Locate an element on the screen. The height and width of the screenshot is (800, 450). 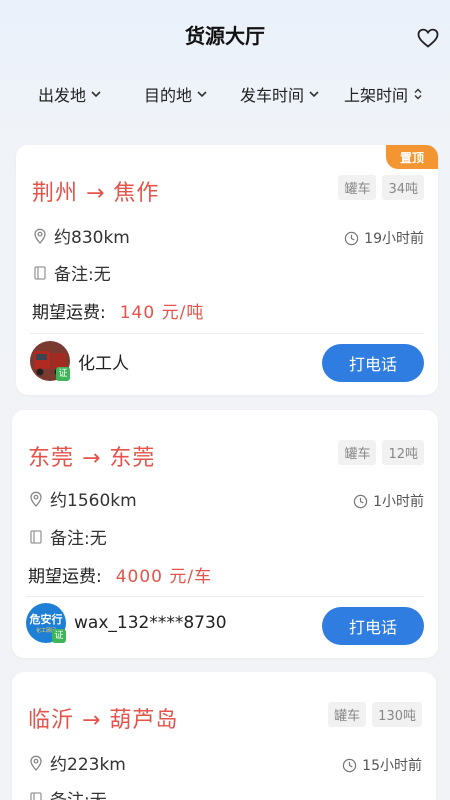
distance-row: 约223km is located at coordinates (77, 762).